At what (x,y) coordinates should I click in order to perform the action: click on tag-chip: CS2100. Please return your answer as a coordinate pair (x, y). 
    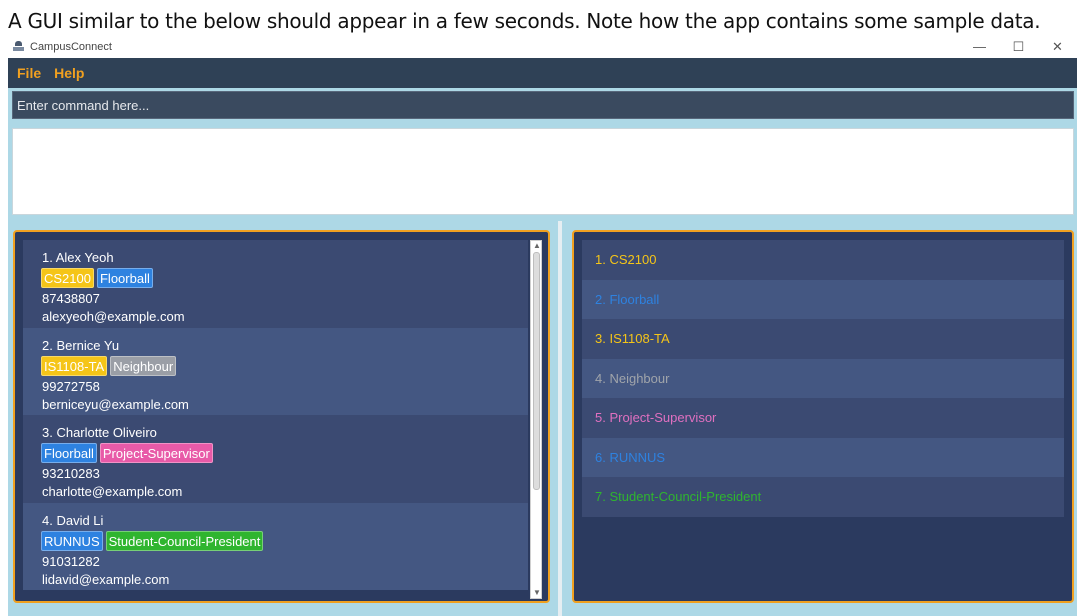
    Looking at the image, I should click on (67, 278).